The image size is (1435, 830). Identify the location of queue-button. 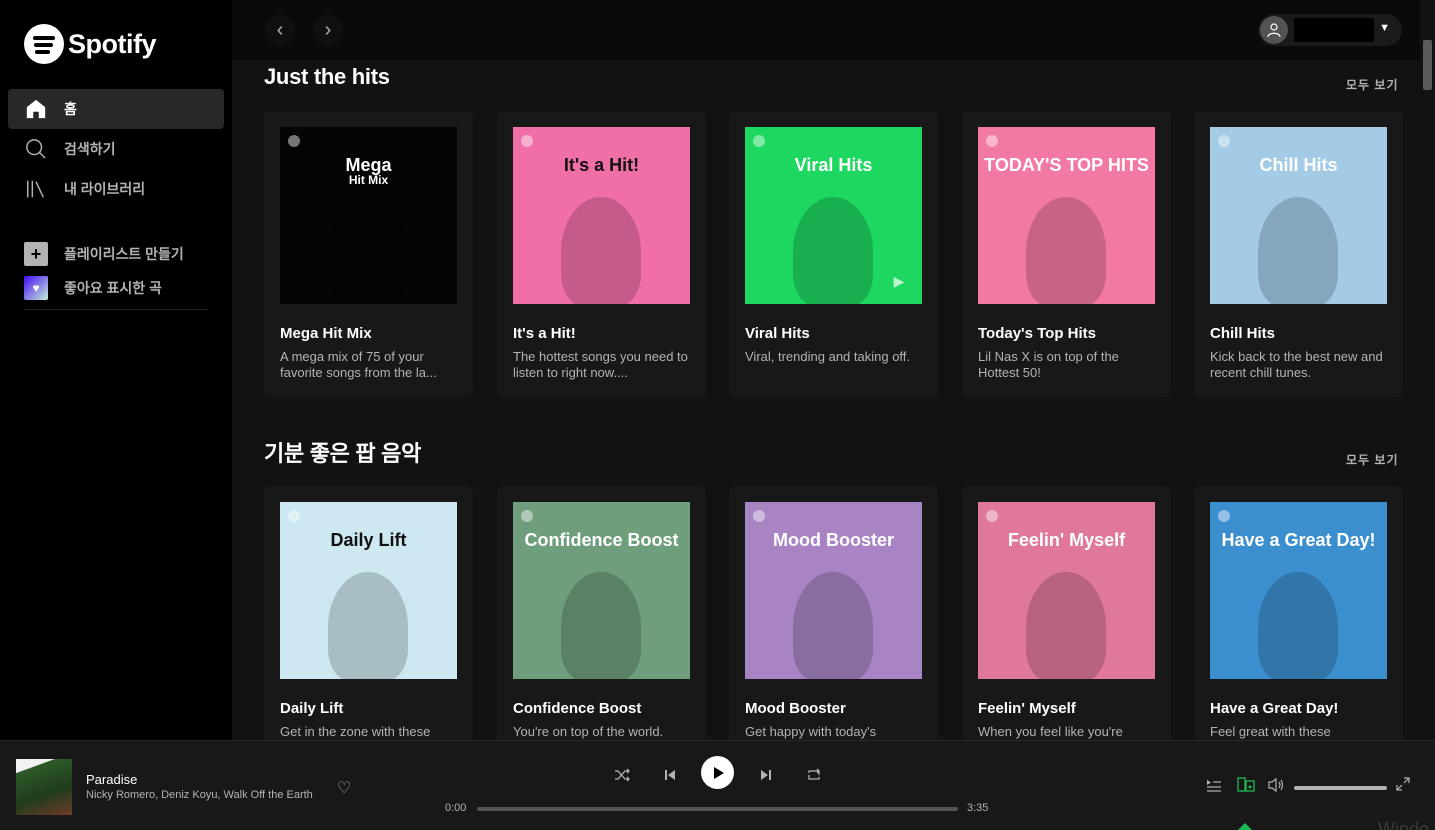
(1214, 786).